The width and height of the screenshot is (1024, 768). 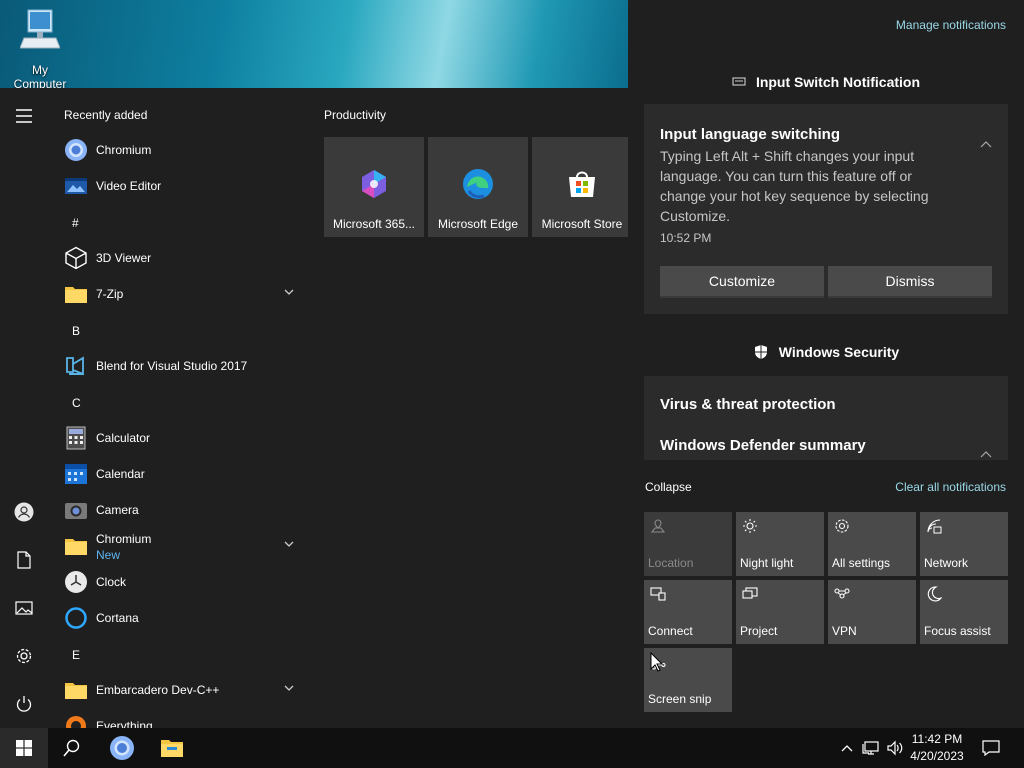 What do you see at coordinates (951, 25) in the screenshot?
I see `manage-notifications-link: Manage notifications` at bounding box center [951, 25].